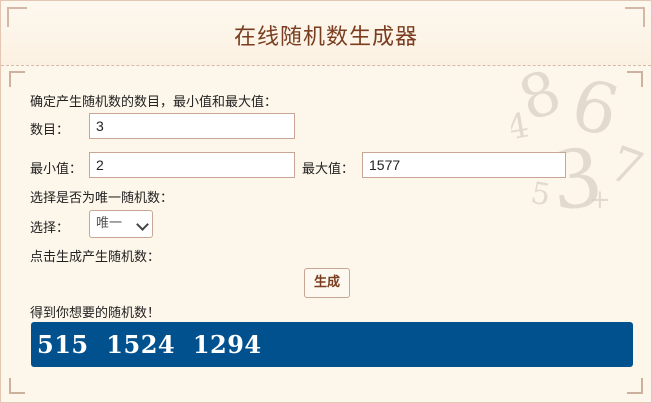 This screenshot has height=403, width=652. What do you see at coordinates (50, 228) in the screenshot?
I see `select-label: 选择：` at bounding box center [50, 228].